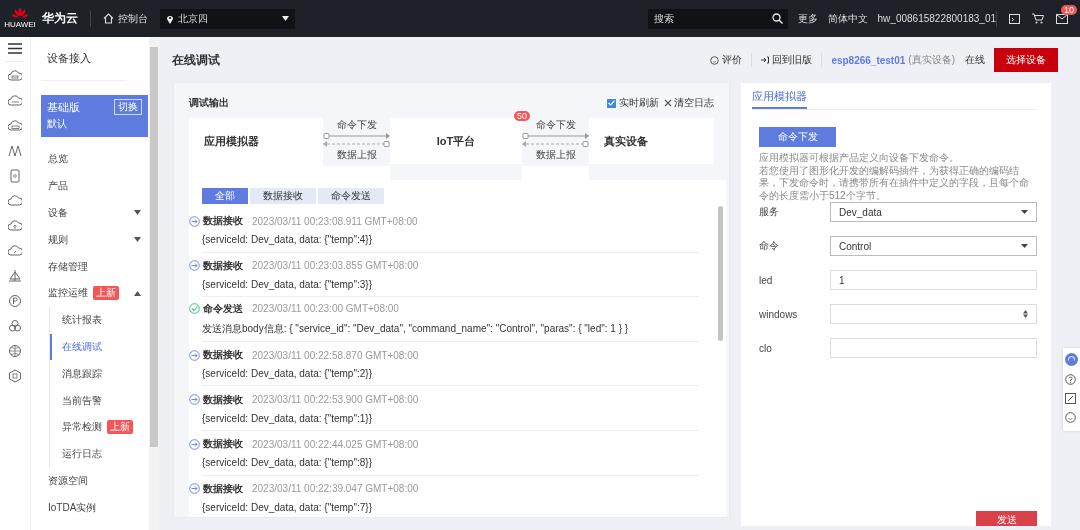 The width and height of the screenshot is (1080, 530). I want to click on nav-item: 运行日志, so click(99, 454).